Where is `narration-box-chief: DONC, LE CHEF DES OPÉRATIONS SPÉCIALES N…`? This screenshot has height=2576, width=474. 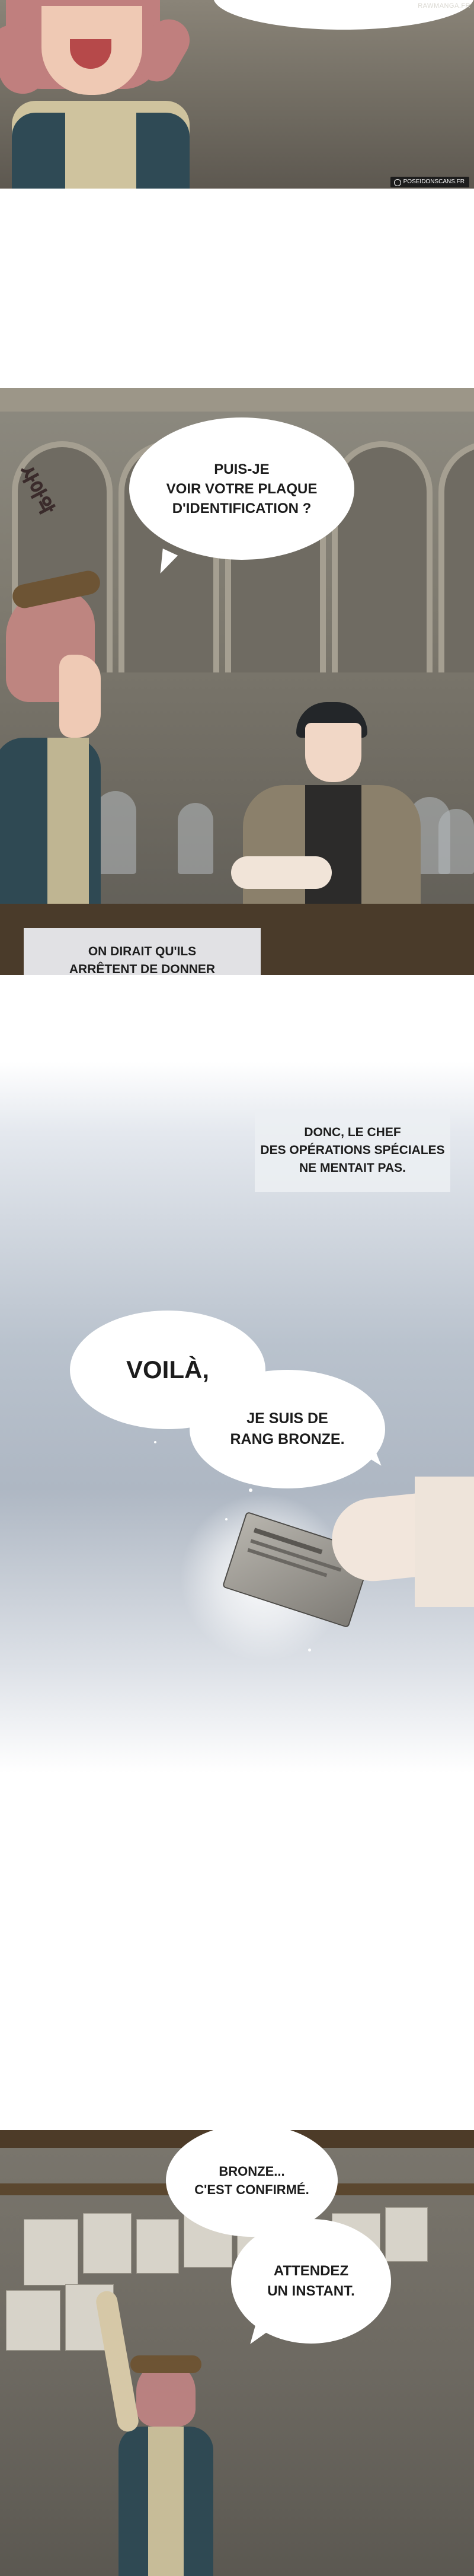 narration-box-chief: DONC, LE CHEF DES OPÉRATIONS SPÉCIALES N… is located at coordinates (352, 1150).